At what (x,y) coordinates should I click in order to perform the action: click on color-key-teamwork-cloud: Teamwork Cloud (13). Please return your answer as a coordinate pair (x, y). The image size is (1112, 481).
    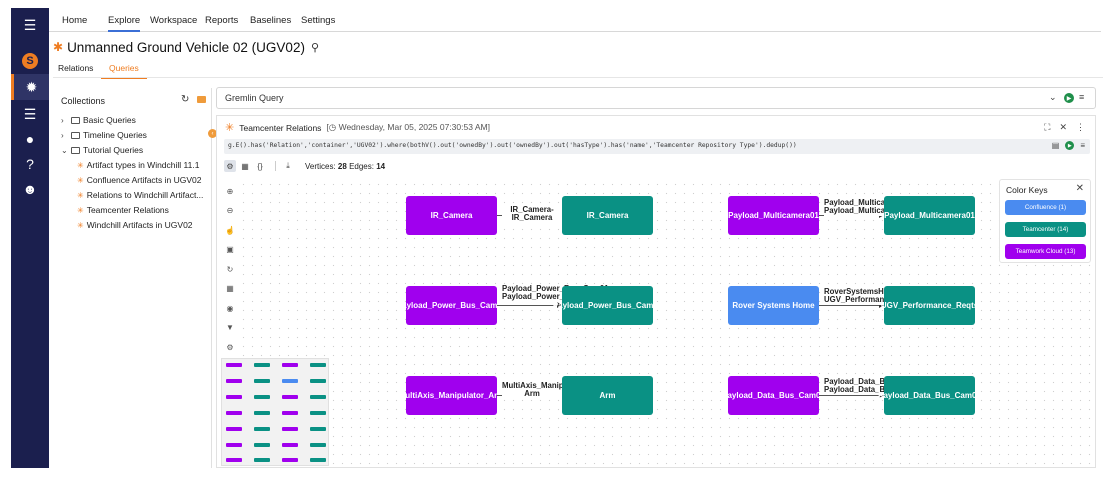
    Looking at the image, I should click on (1045, 251).